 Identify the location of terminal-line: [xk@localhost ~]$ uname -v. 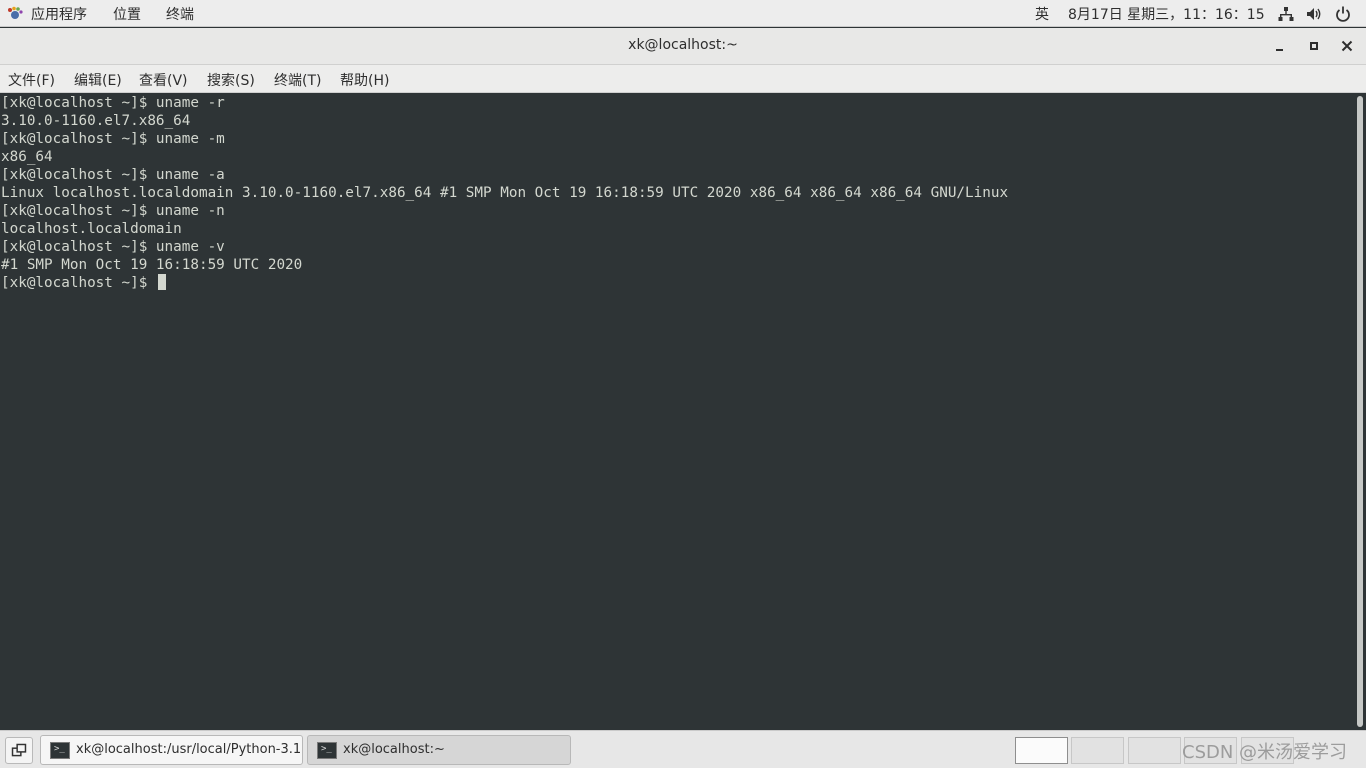
(113, 247).